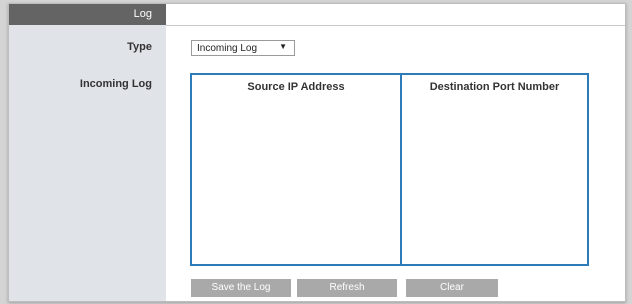 This screenshot has height=304, width=632. Describe the element at coordinates (115, 84) in the screenshot. I see `incoming-log-label: Incoming Log` at that location.